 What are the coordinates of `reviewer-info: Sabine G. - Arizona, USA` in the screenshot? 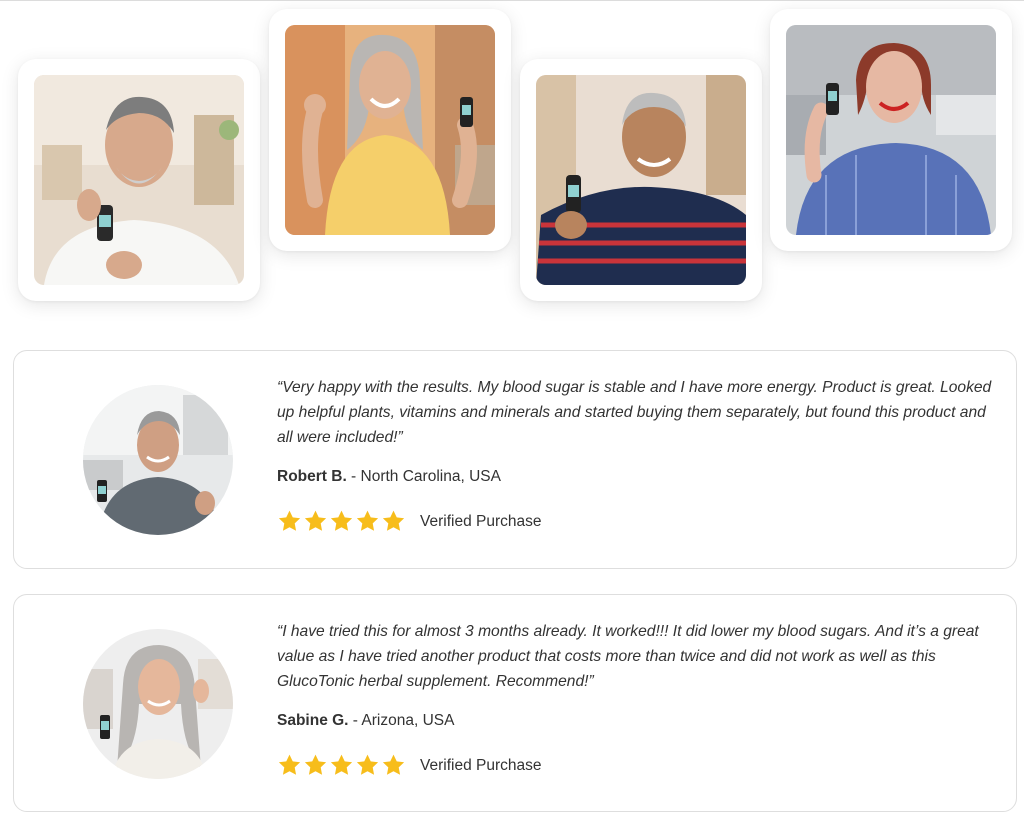 It's located at (365, 721).